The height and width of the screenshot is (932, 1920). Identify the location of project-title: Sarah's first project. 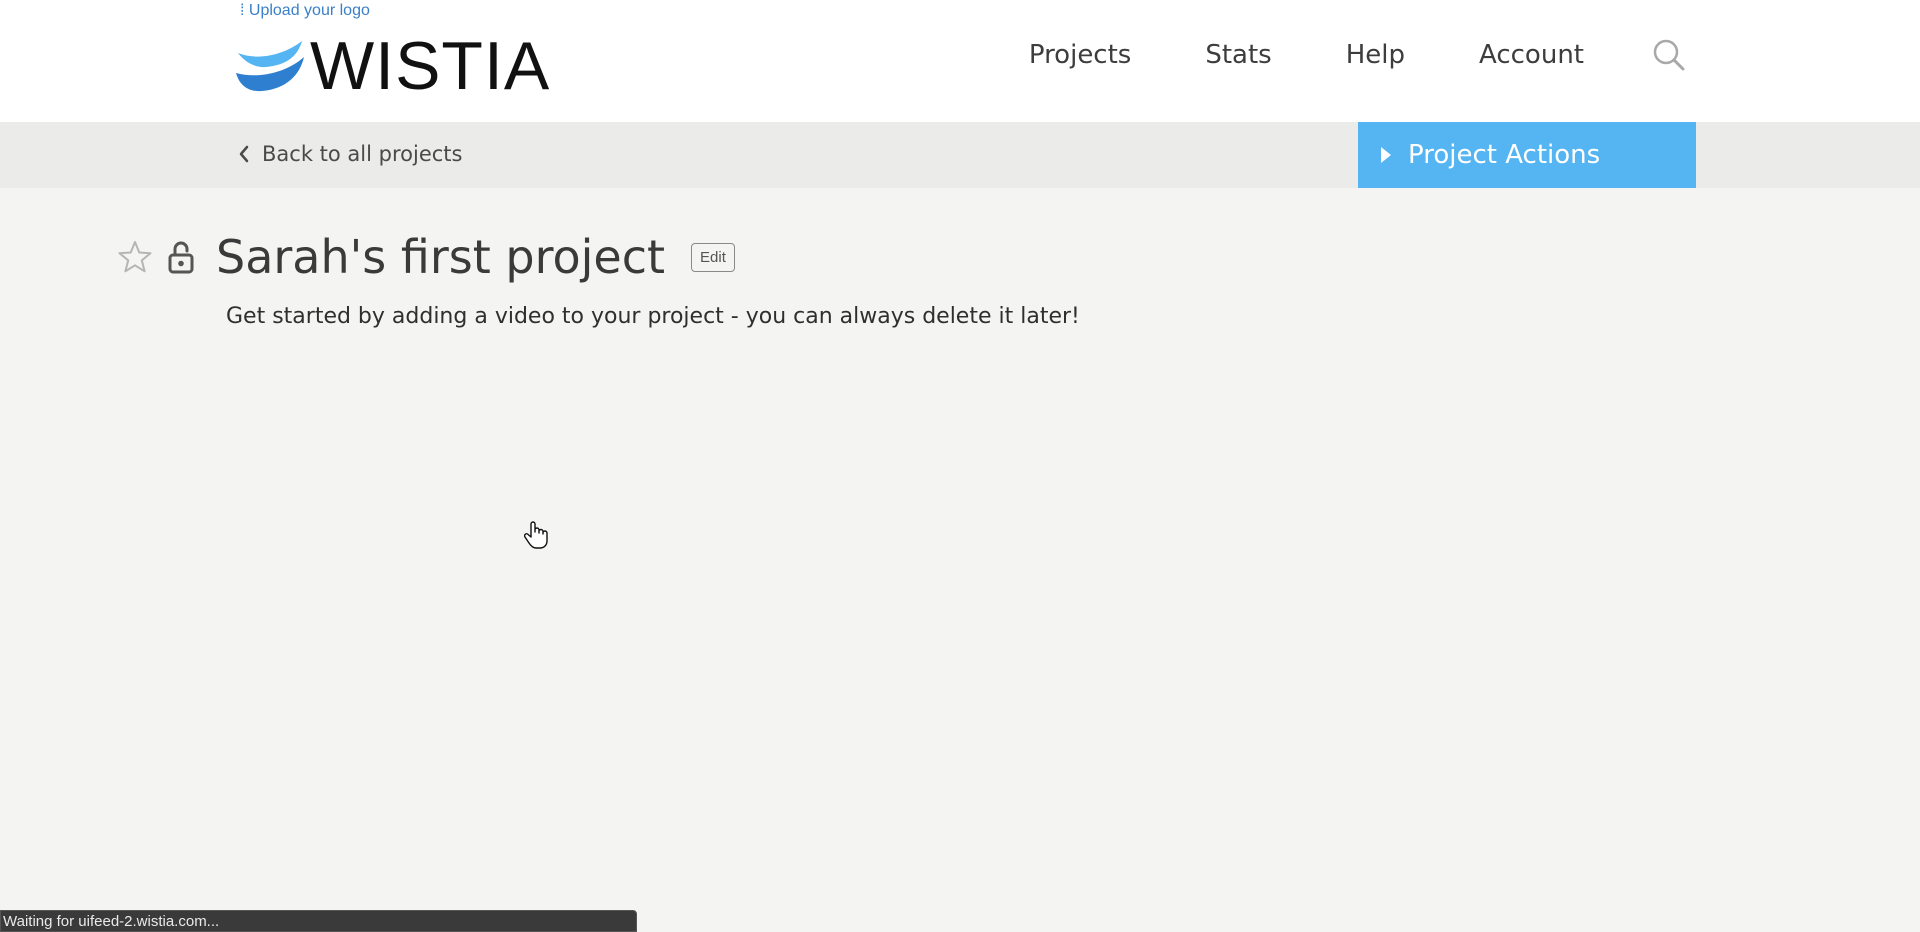
(441, 257).